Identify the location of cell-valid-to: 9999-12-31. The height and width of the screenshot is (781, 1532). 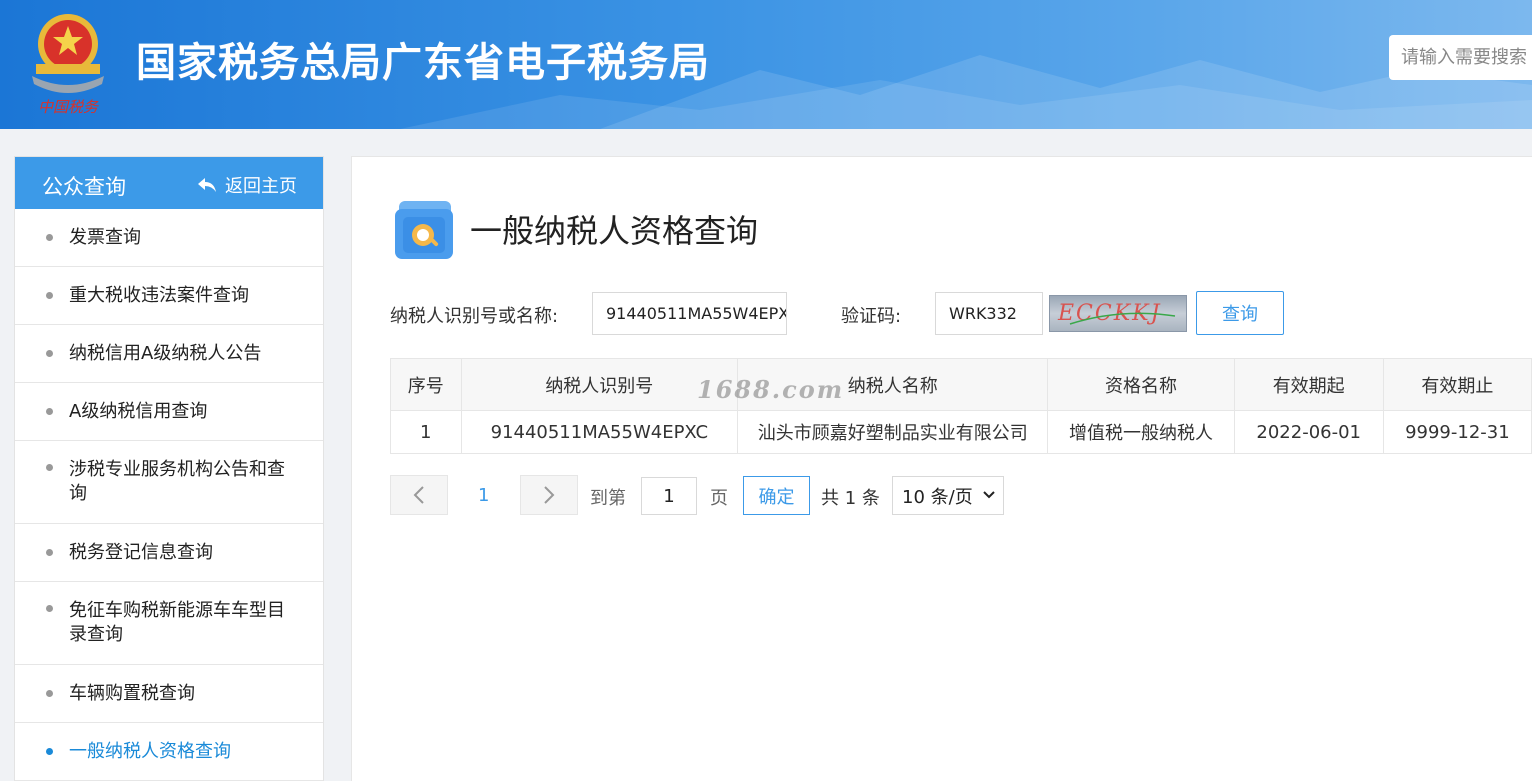
(1457, 432).